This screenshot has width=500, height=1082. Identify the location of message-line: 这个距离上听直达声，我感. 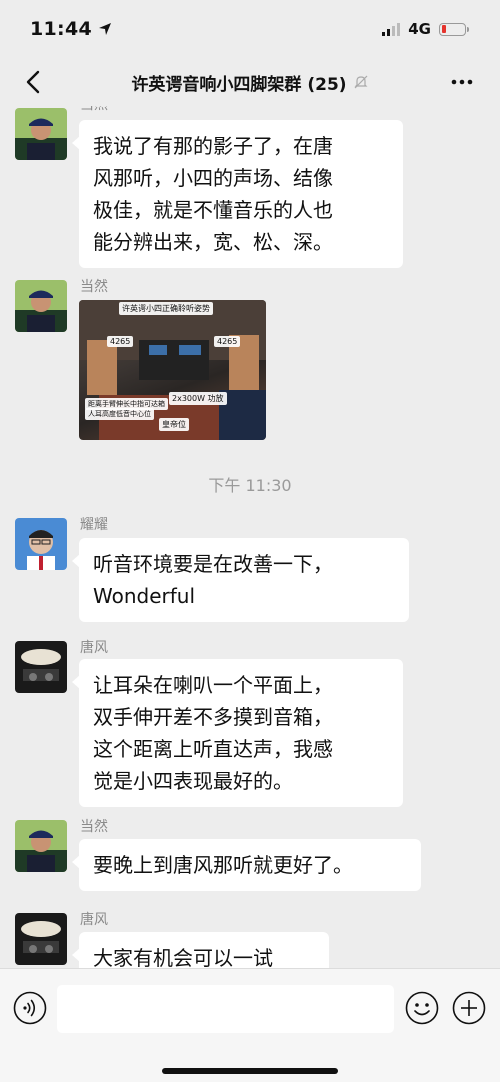
(213, 749).